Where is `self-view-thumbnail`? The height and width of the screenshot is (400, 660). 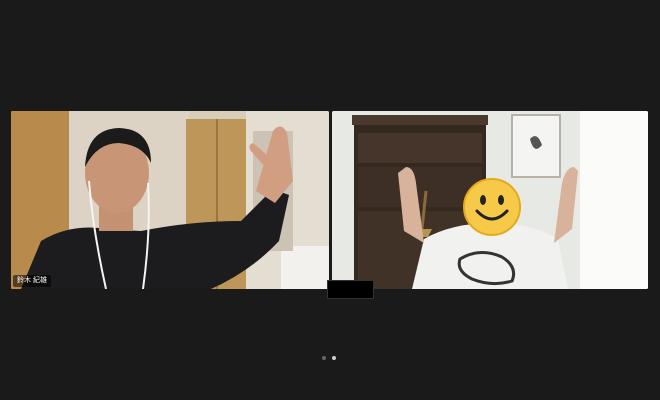
self-view-thumbnail is located at coordinates (350, 289).